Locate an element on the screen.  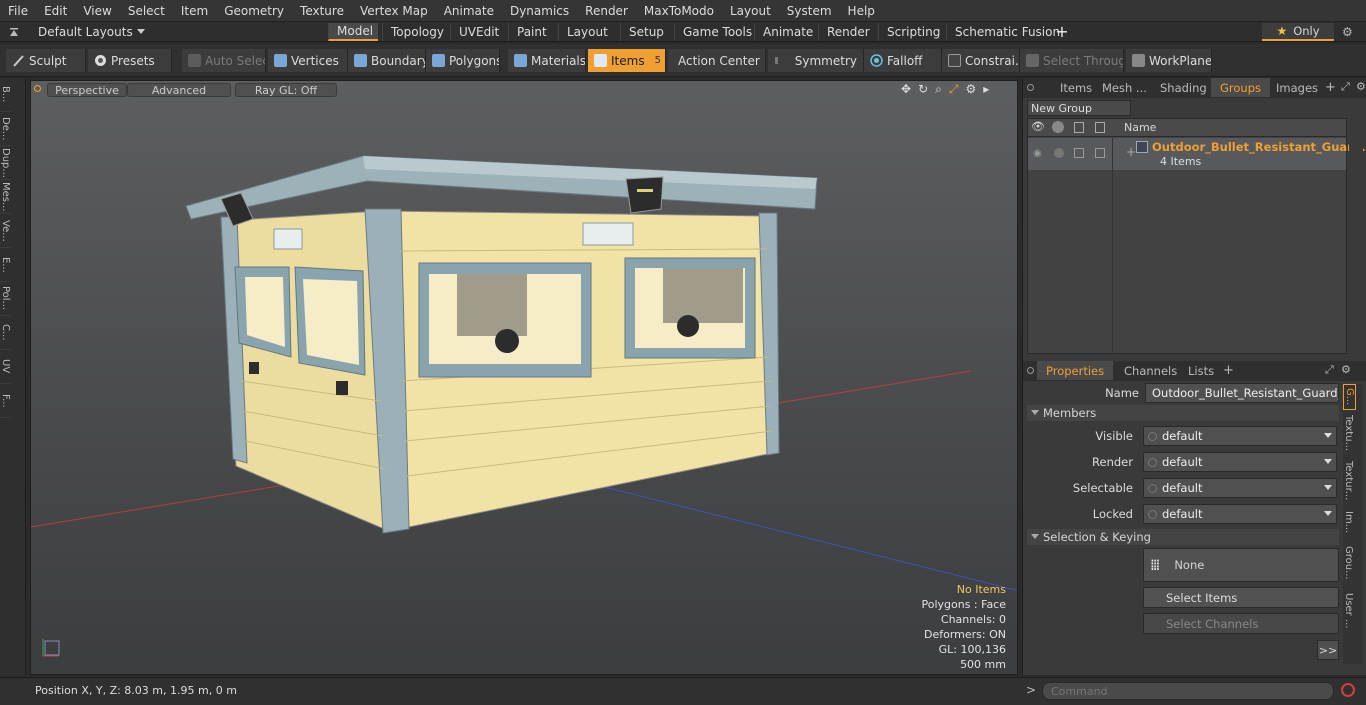
sculpt-button: Sculpt is located at coordinates (46, 60).